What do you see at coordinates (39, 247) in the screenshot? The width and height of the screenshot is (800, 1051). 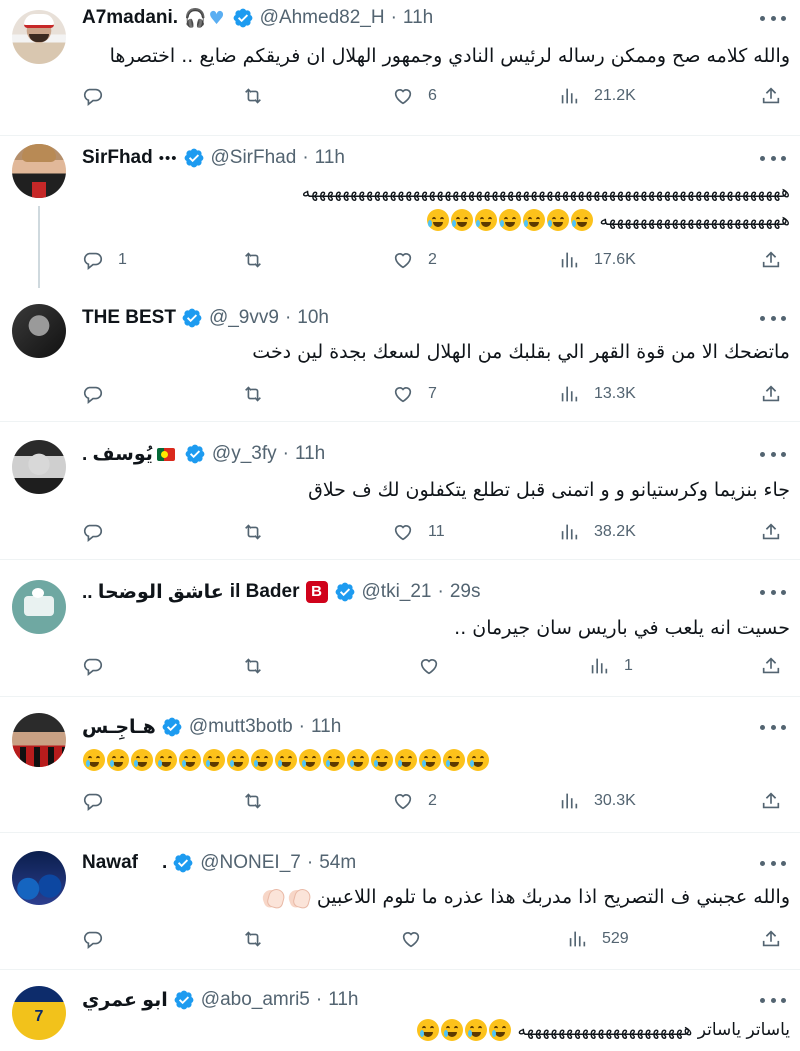 I see `thread-connector` at bounding box center [39, 247].